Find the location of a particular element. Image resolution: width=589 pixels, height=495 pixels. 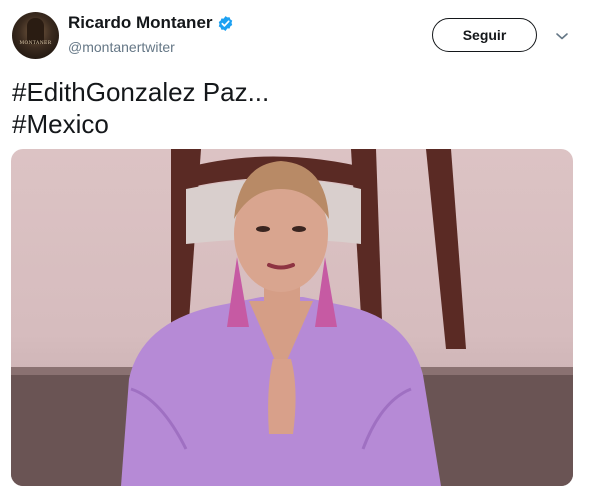

tweet-text: #EdithGonzalez Paz... #Mexico is located at coordinates (140, 108).